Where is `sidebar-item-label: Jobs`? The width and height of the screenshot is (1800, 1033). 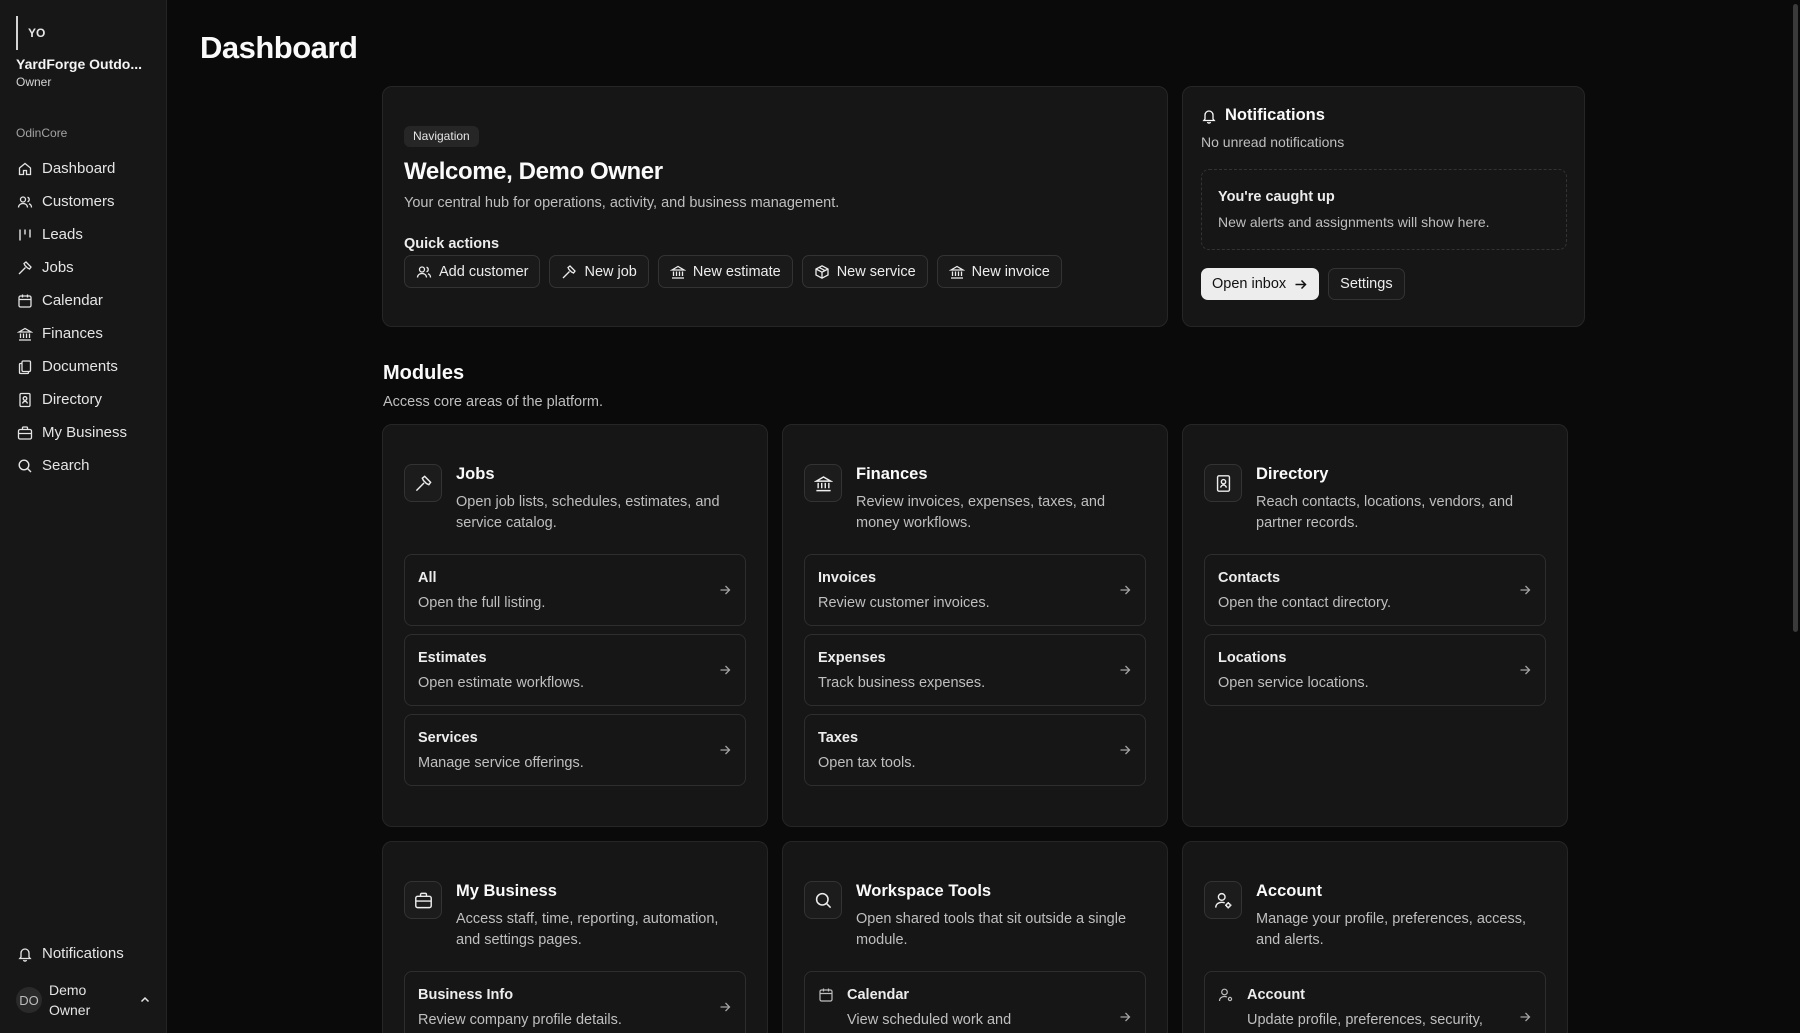 sidebar-item-label: Jobs is located at coordinates (58, 267).